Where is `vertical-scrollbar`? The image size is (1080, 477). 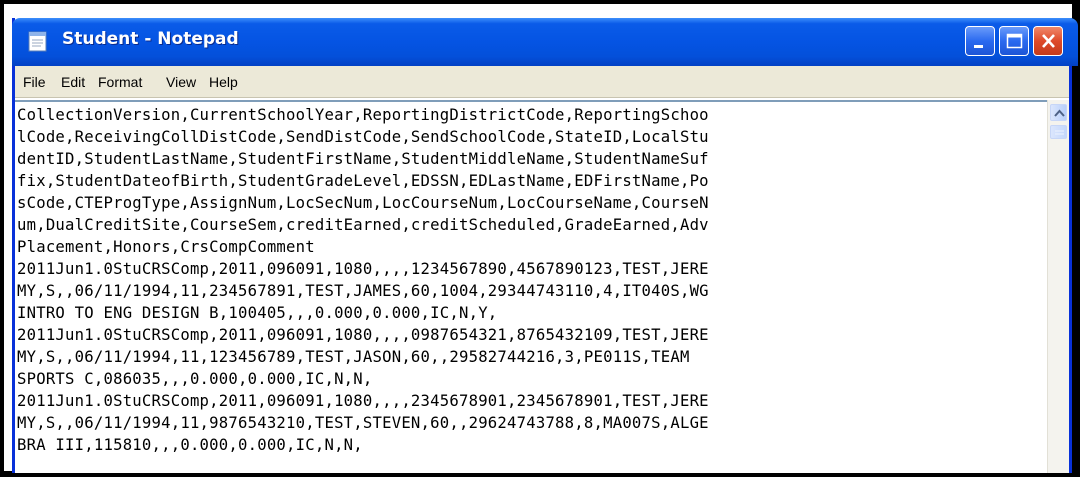
vertical-scrollbar is located at coordinates (1058, 286).